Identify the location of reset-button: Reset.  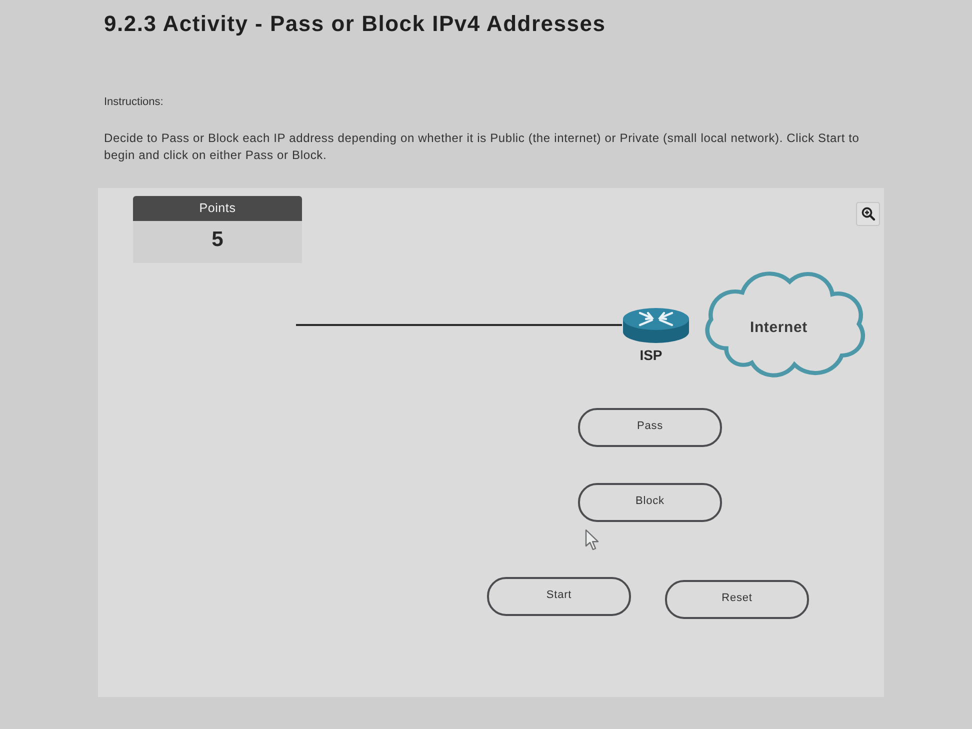
(737, 599).